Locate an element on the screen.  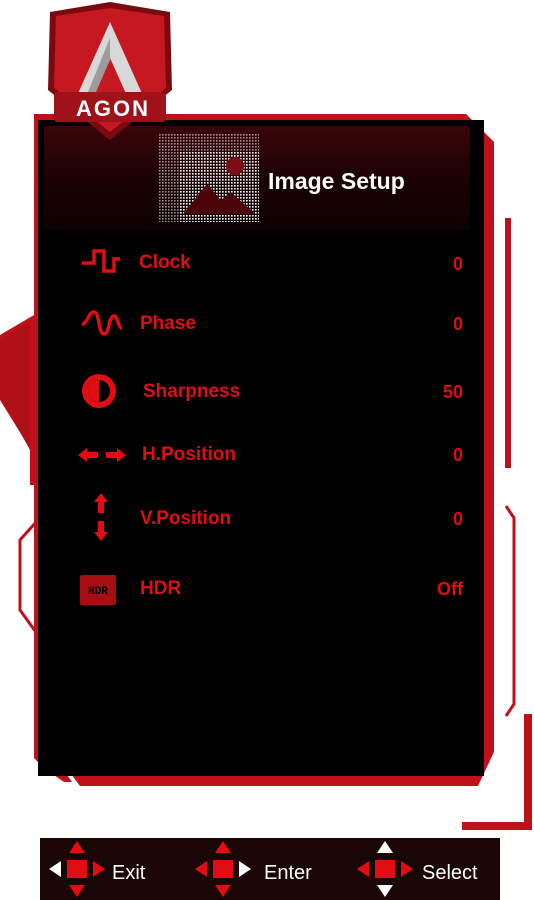
clock-value: 0 is located at coordinates (457, 264).